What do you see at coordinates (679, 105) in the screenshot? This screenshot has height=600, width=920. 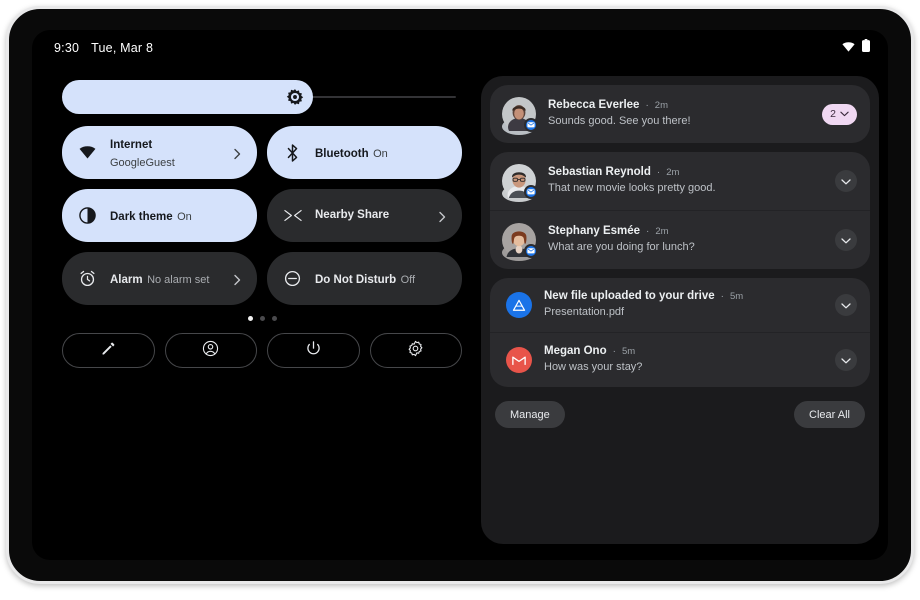 I see `notification-header: Rebecca Everlee · 2m` at bounding box center [679, 105].